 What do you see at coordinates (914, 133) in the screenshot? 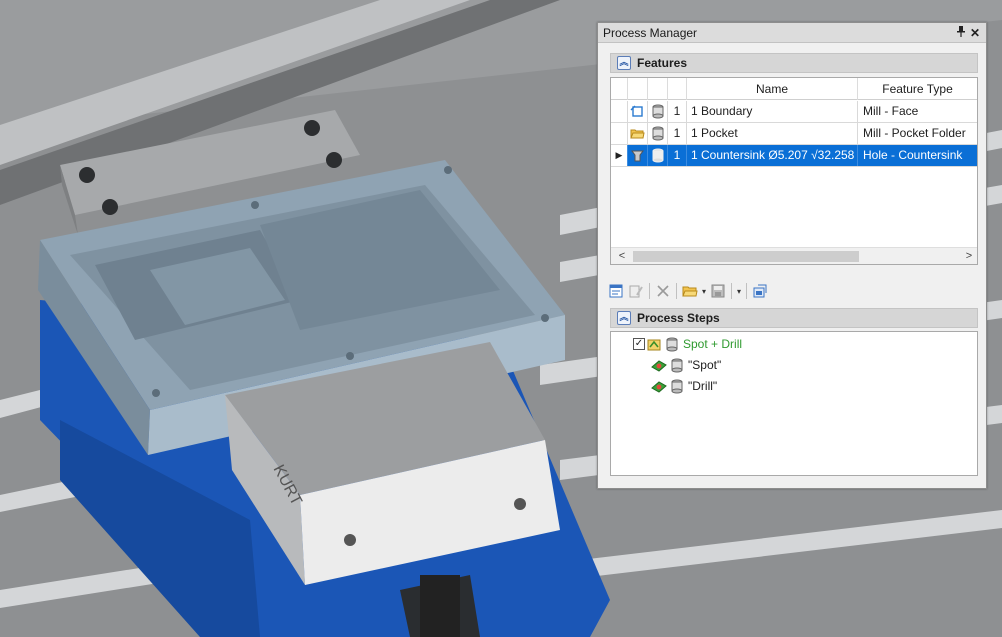
I see `feature-type: Mill - Pocket Folder` at bounding box center [914, 133].